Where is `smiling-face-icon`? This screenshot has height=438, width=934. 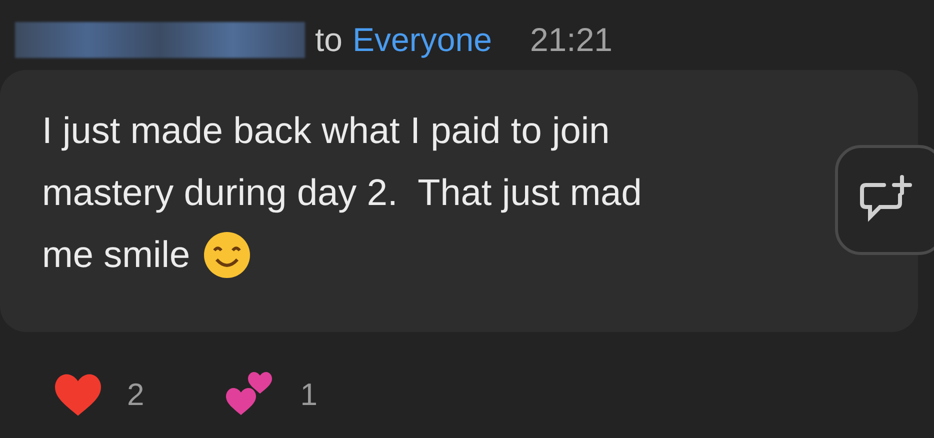 smiling-face-icon is located at coordinates (227, 255).